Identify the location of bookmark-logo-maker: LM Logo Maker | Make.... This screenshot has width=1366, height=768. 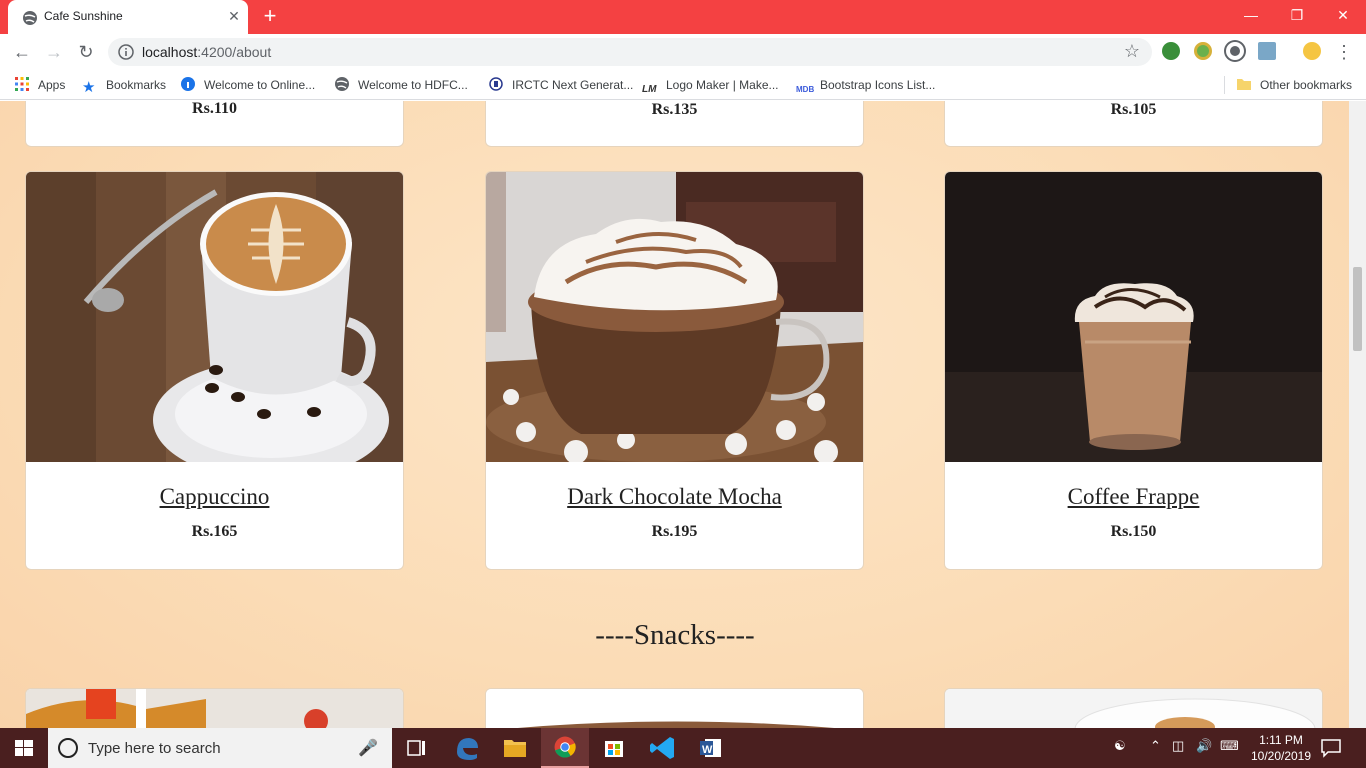
(710, 85).